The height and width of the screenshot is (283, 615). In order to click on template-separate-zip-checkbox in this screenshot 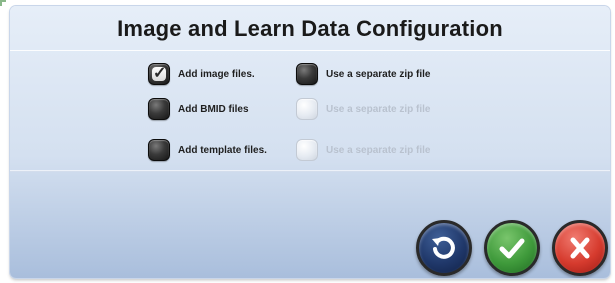, I will do `click(307, 150)`.